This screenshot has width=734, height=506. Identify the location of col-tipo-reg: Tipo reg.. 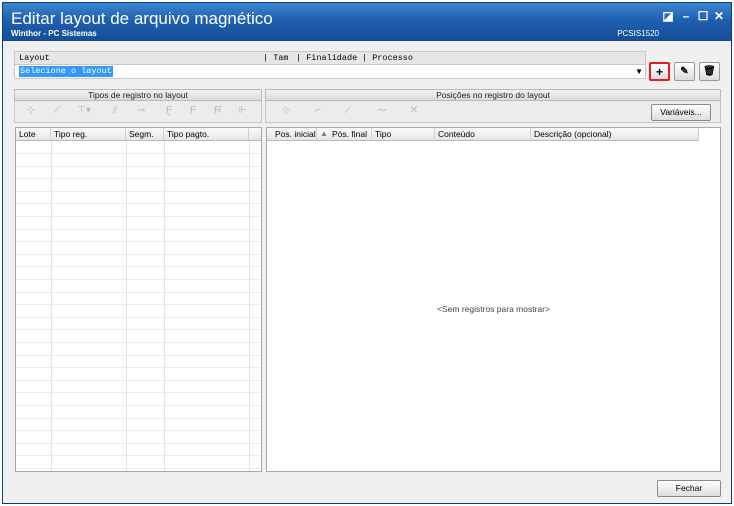
(88, 134).